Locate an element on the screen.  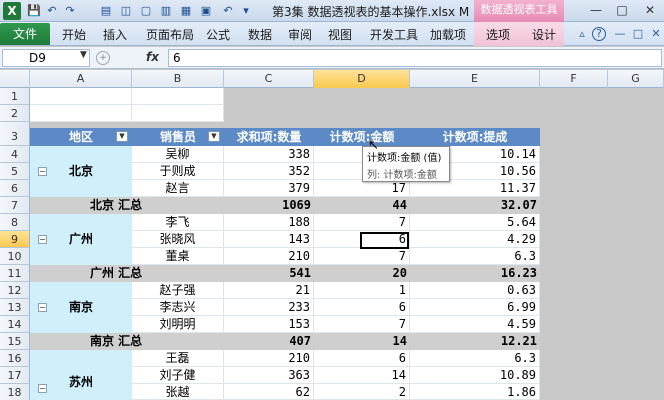
name-box-dropdown-icon: ▼ is located at coordinates (83, 55).